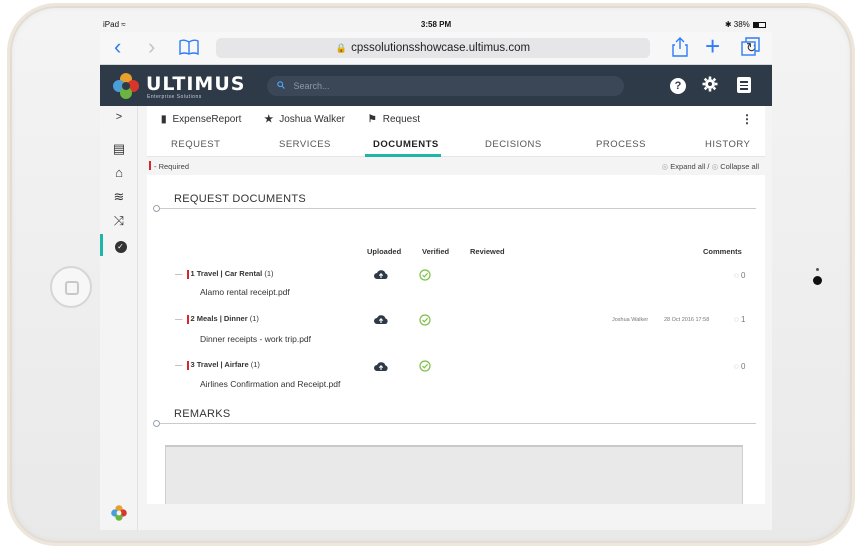 Image resolution: width=861 pixels, height=547 pixels. Describe the element at coordinates (727, 144) in the screenshot. I see `tab-history: HISTORY` at that location.